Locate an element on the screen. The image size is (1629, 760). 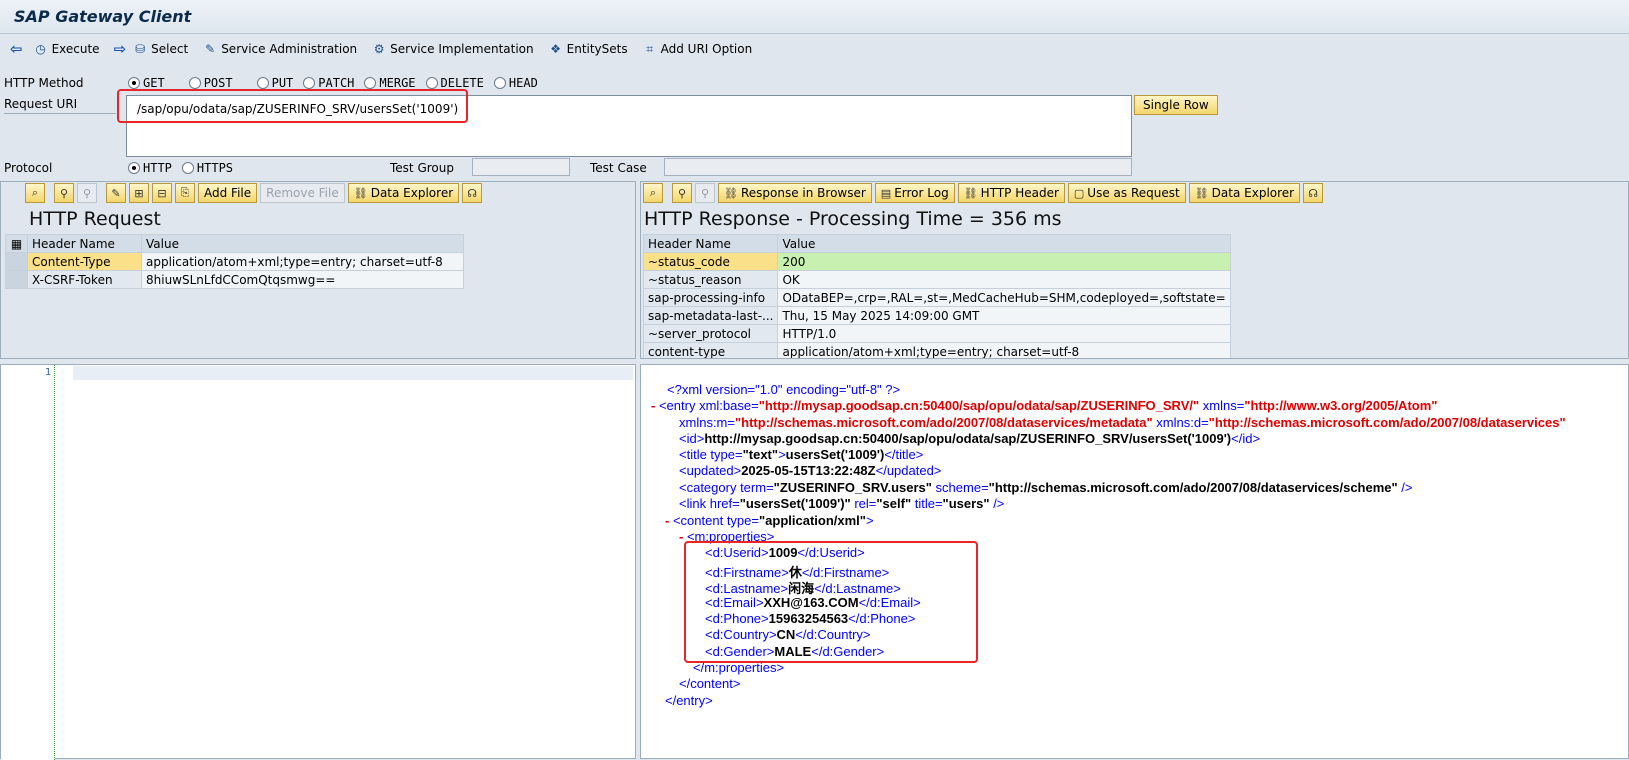
radio-http: HTTP is located at coordinates (150, 168).